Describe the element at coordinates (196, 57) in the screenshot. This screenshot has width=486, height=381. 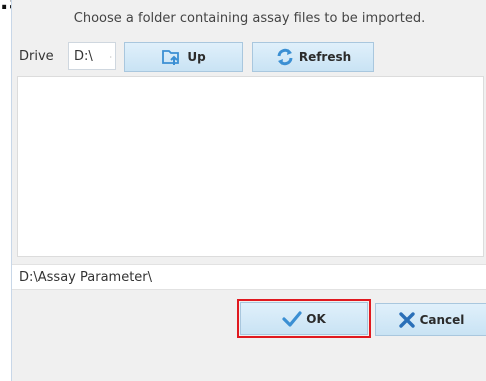
I see `up-button-label: Up` at that location.